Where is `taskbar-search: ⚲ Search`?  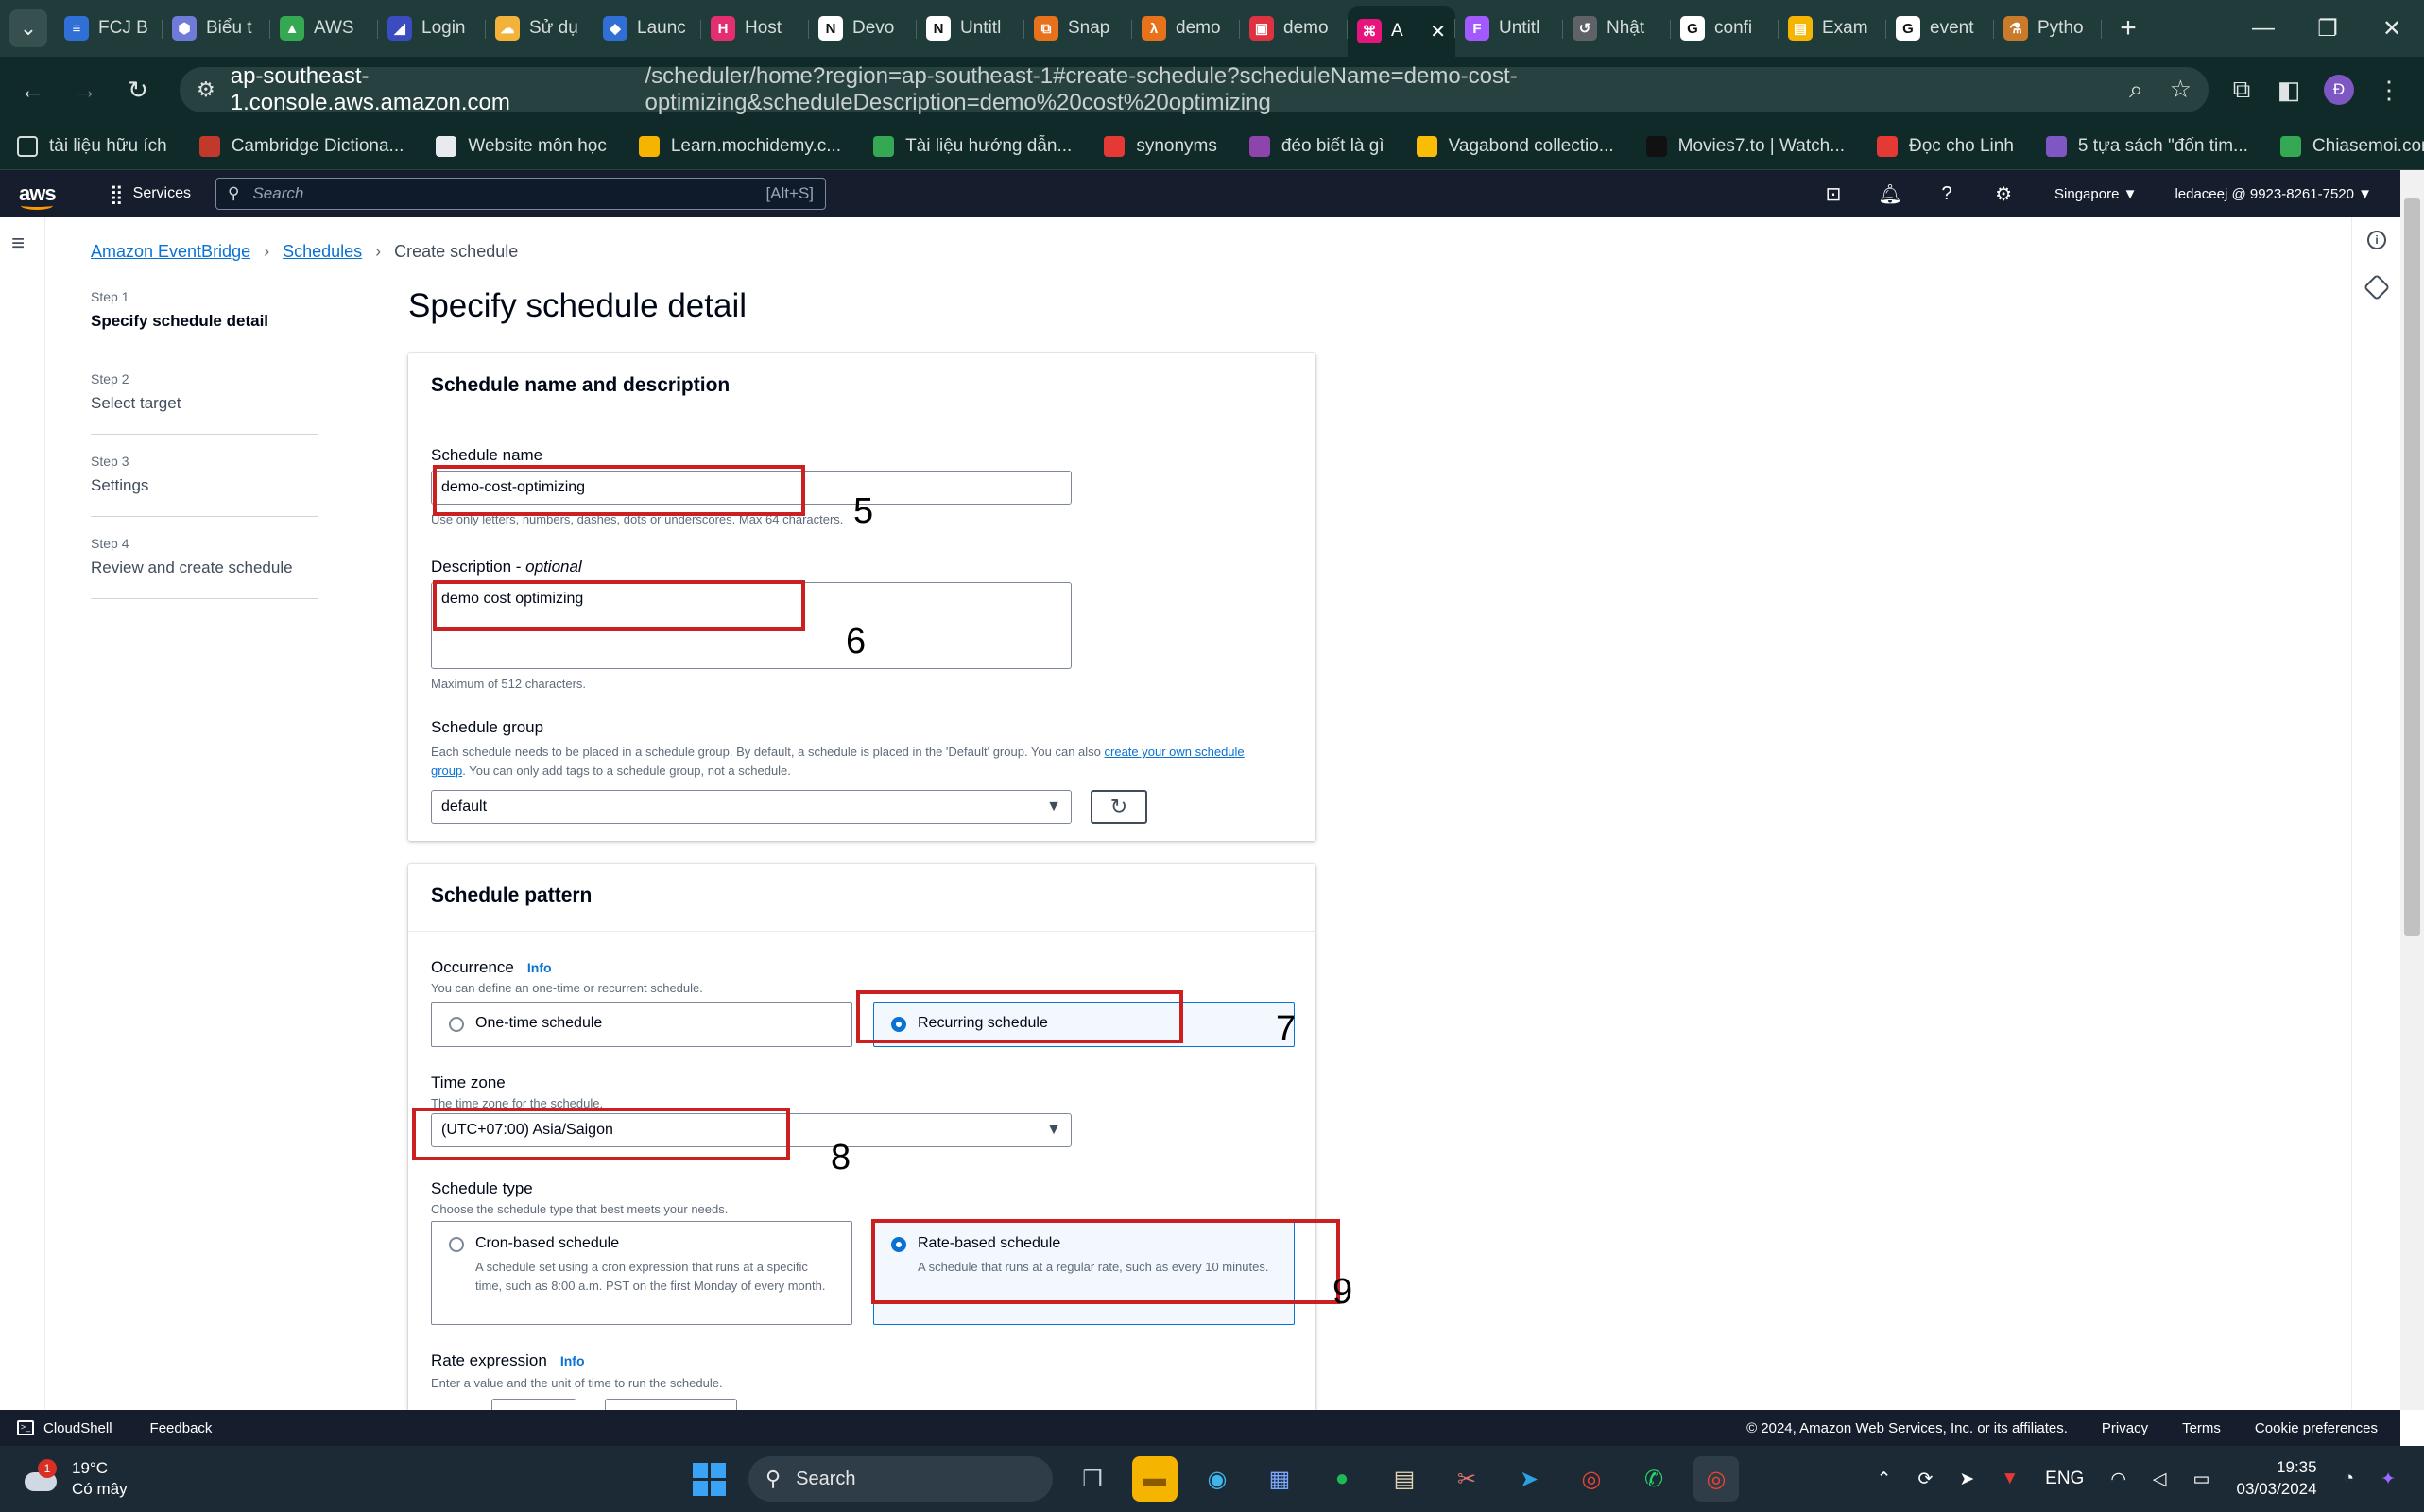
taskbar-search: ⚲ Search is located at coordinates (900, 1479).